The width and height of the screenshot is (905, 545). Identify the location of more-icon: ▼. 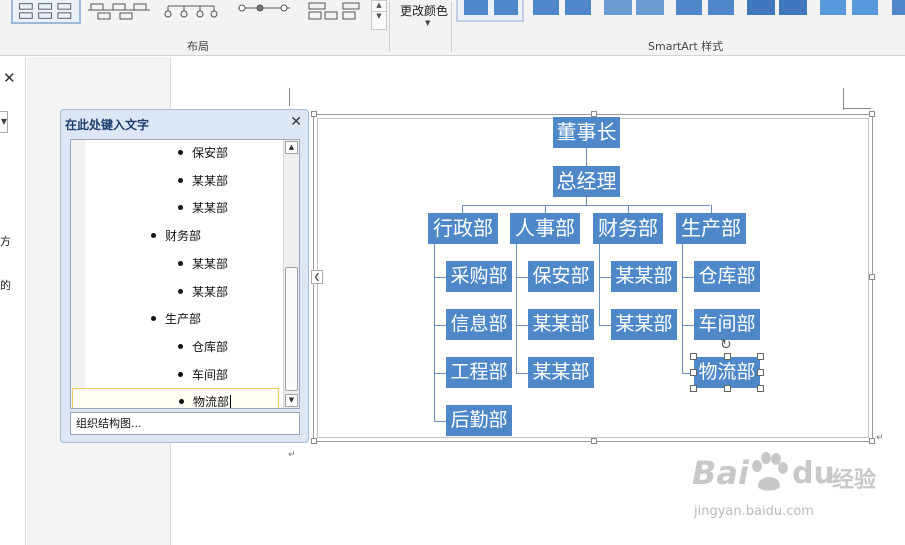
(379, 16).